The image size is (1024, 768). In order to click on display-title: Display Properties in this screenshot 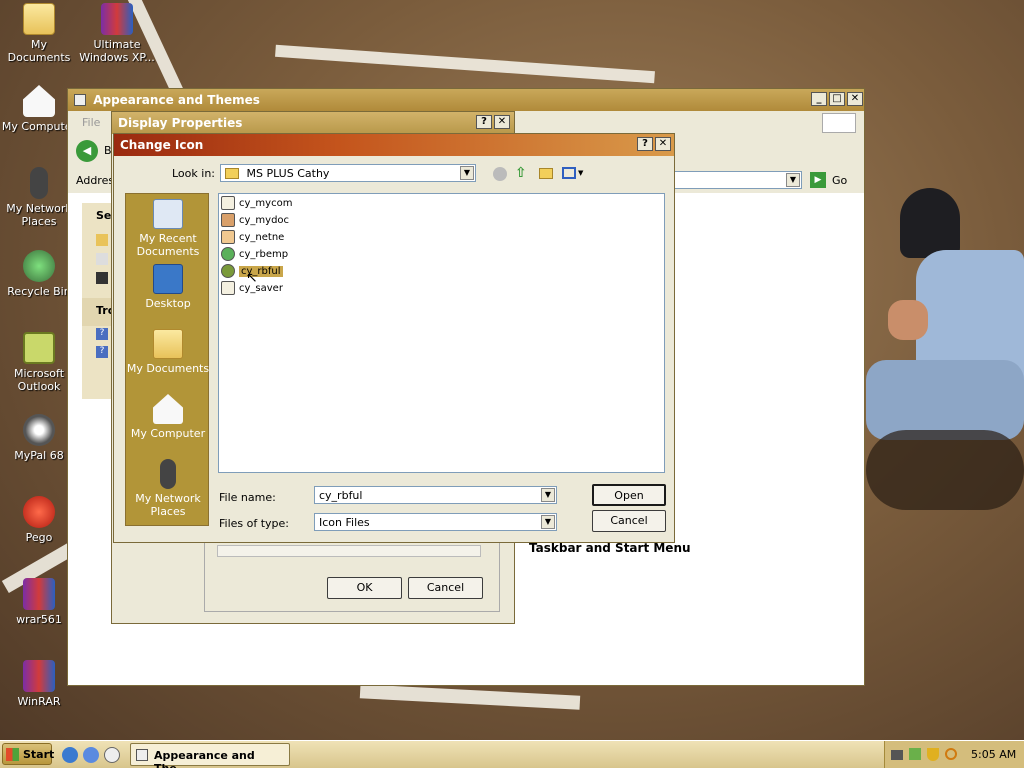, I will do `click(180, 123)`.